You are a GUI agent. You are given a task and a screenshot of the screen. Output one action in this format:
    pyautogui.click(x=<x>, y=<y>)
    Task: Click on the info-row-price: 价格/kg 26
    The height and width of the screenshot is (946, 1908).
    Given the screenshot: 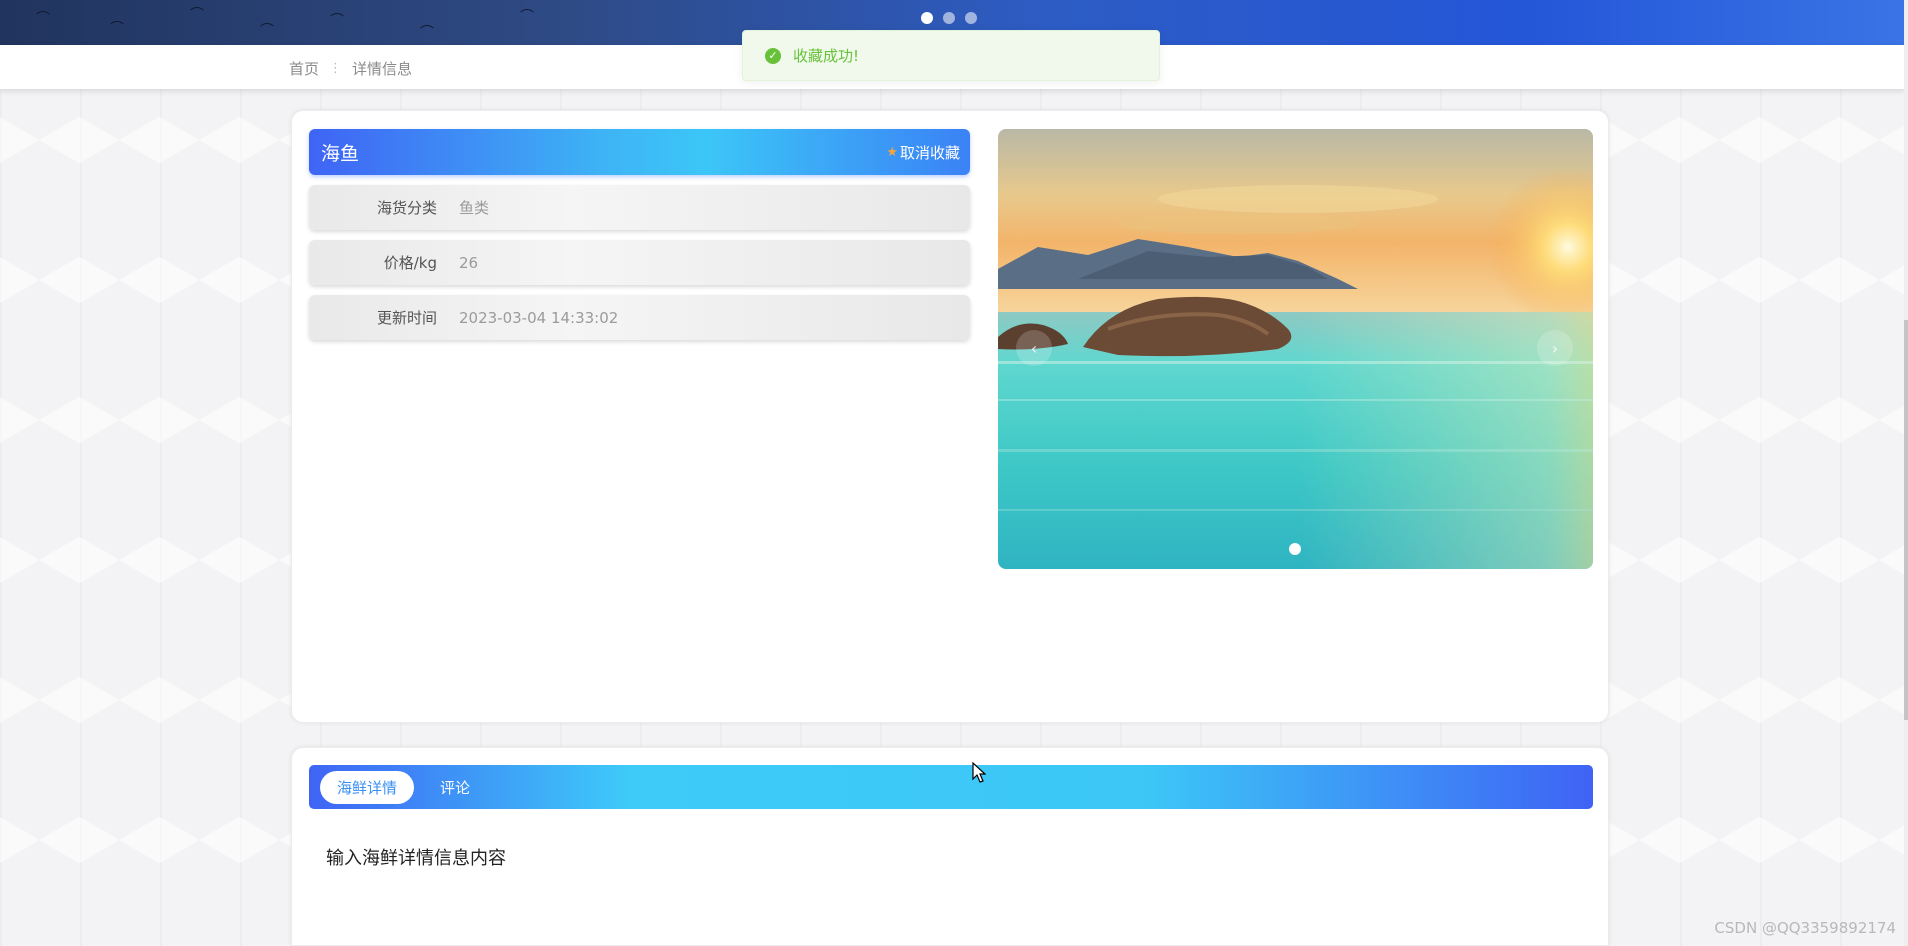 What is the action you would take?
    pyautogui.click(x=639, y=262)
    